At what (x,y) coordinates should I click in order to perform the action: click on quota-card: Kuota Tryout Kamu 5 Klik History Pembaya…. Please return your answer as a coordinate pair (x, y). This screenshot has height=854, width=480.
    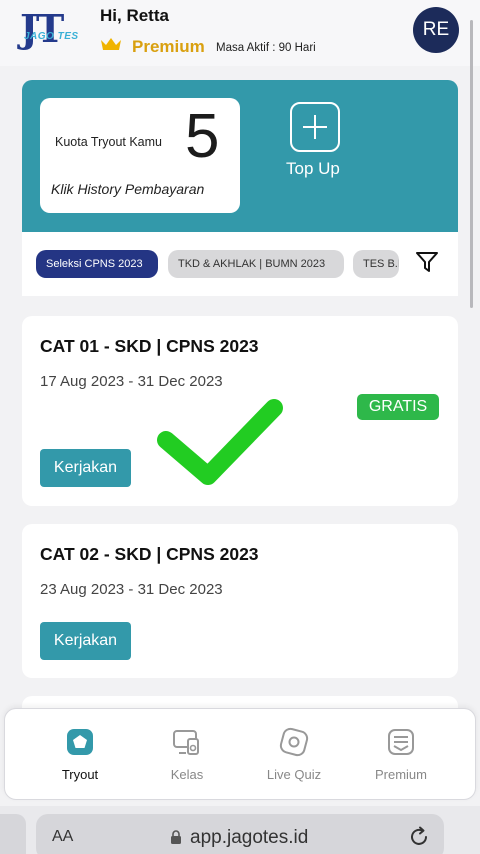
    Looking at the image, I should click on (140, 155).